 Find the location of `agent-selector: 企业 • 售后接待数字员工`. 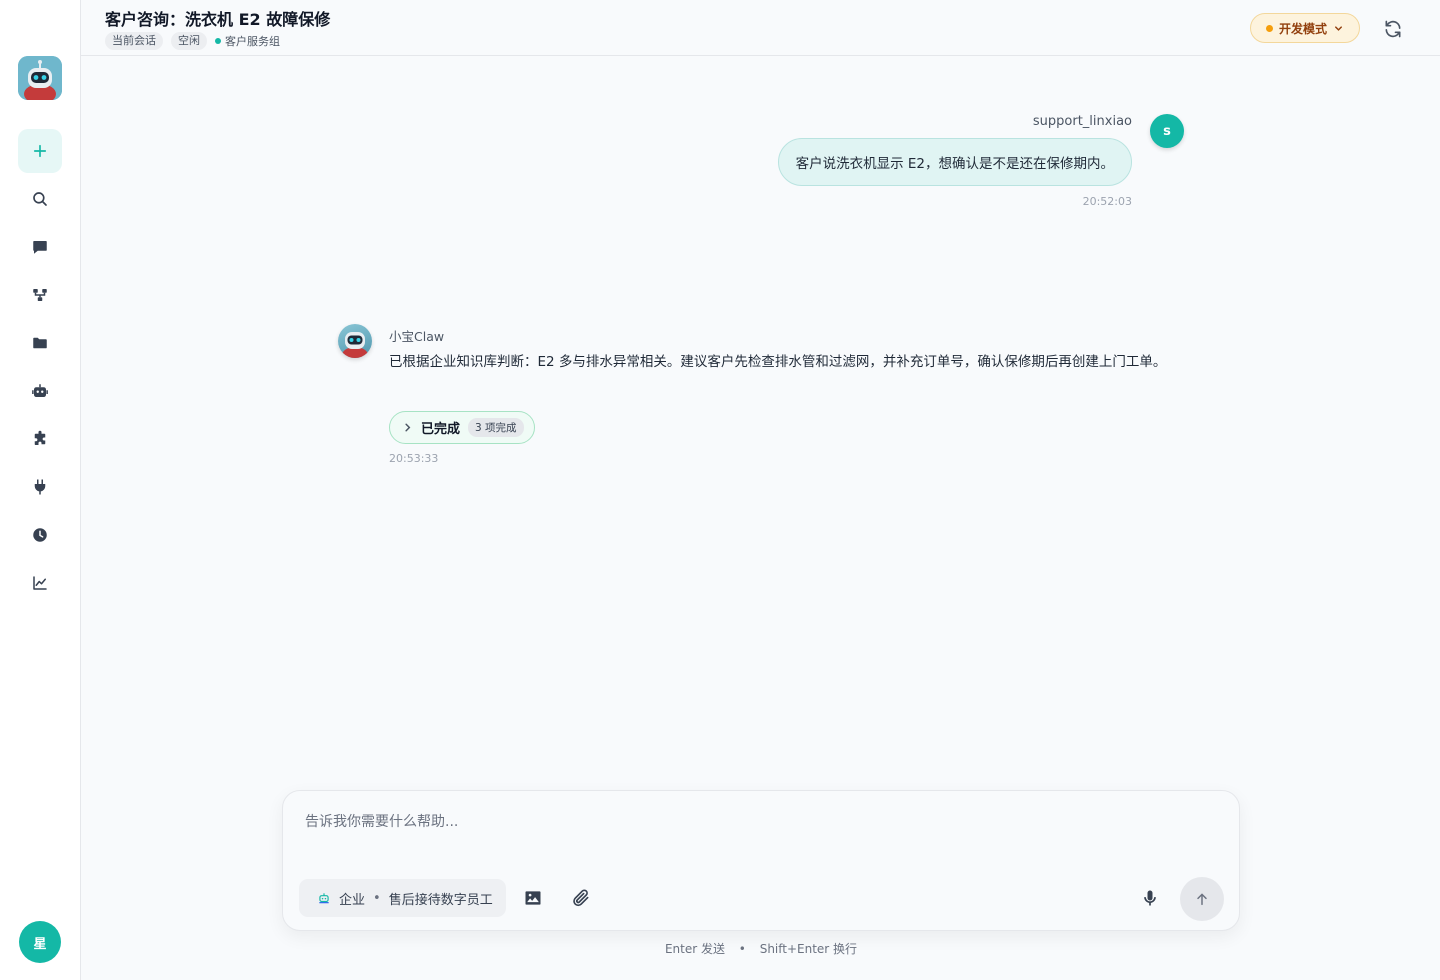

agent-selector: 企业 • 售后接待数字员工 is located at coordinates (402, 898).